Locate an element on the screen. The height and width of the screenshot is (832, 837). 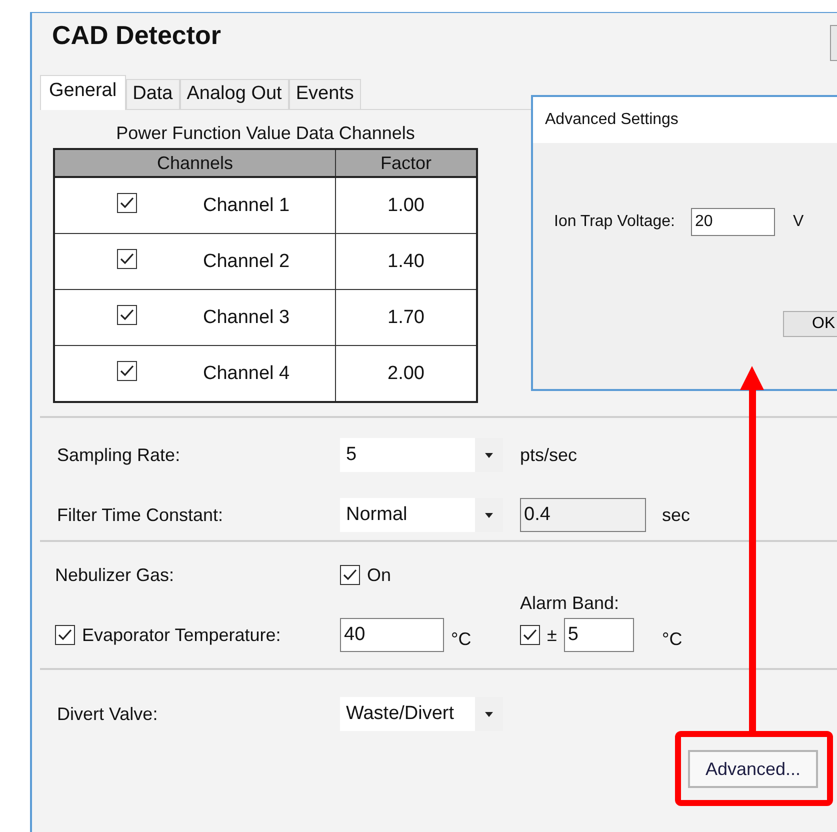
checkbox-label: Evaporator Temperature: is located at coordinates (181, 635).